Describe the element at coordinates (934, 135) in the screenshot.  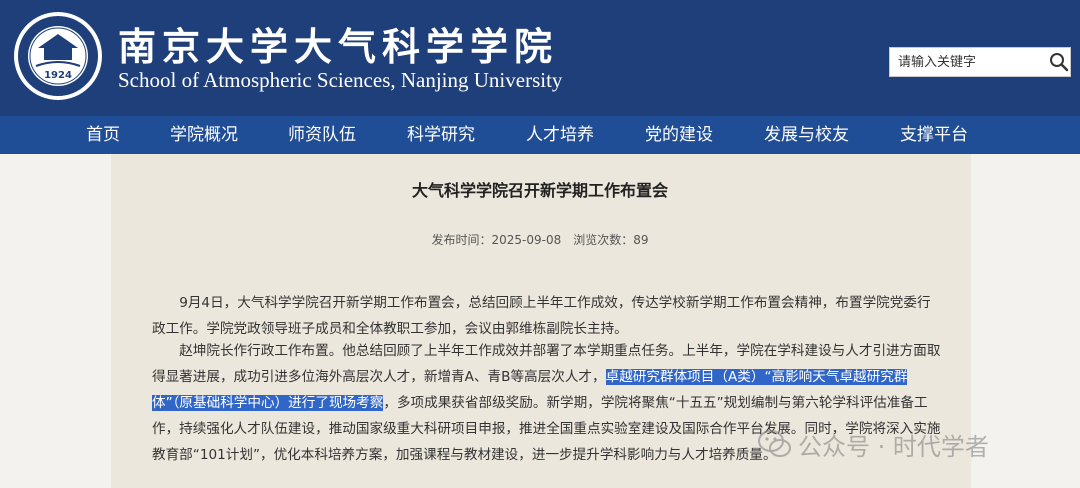
I see `nav-item-platform: 支撑平台` at that location.